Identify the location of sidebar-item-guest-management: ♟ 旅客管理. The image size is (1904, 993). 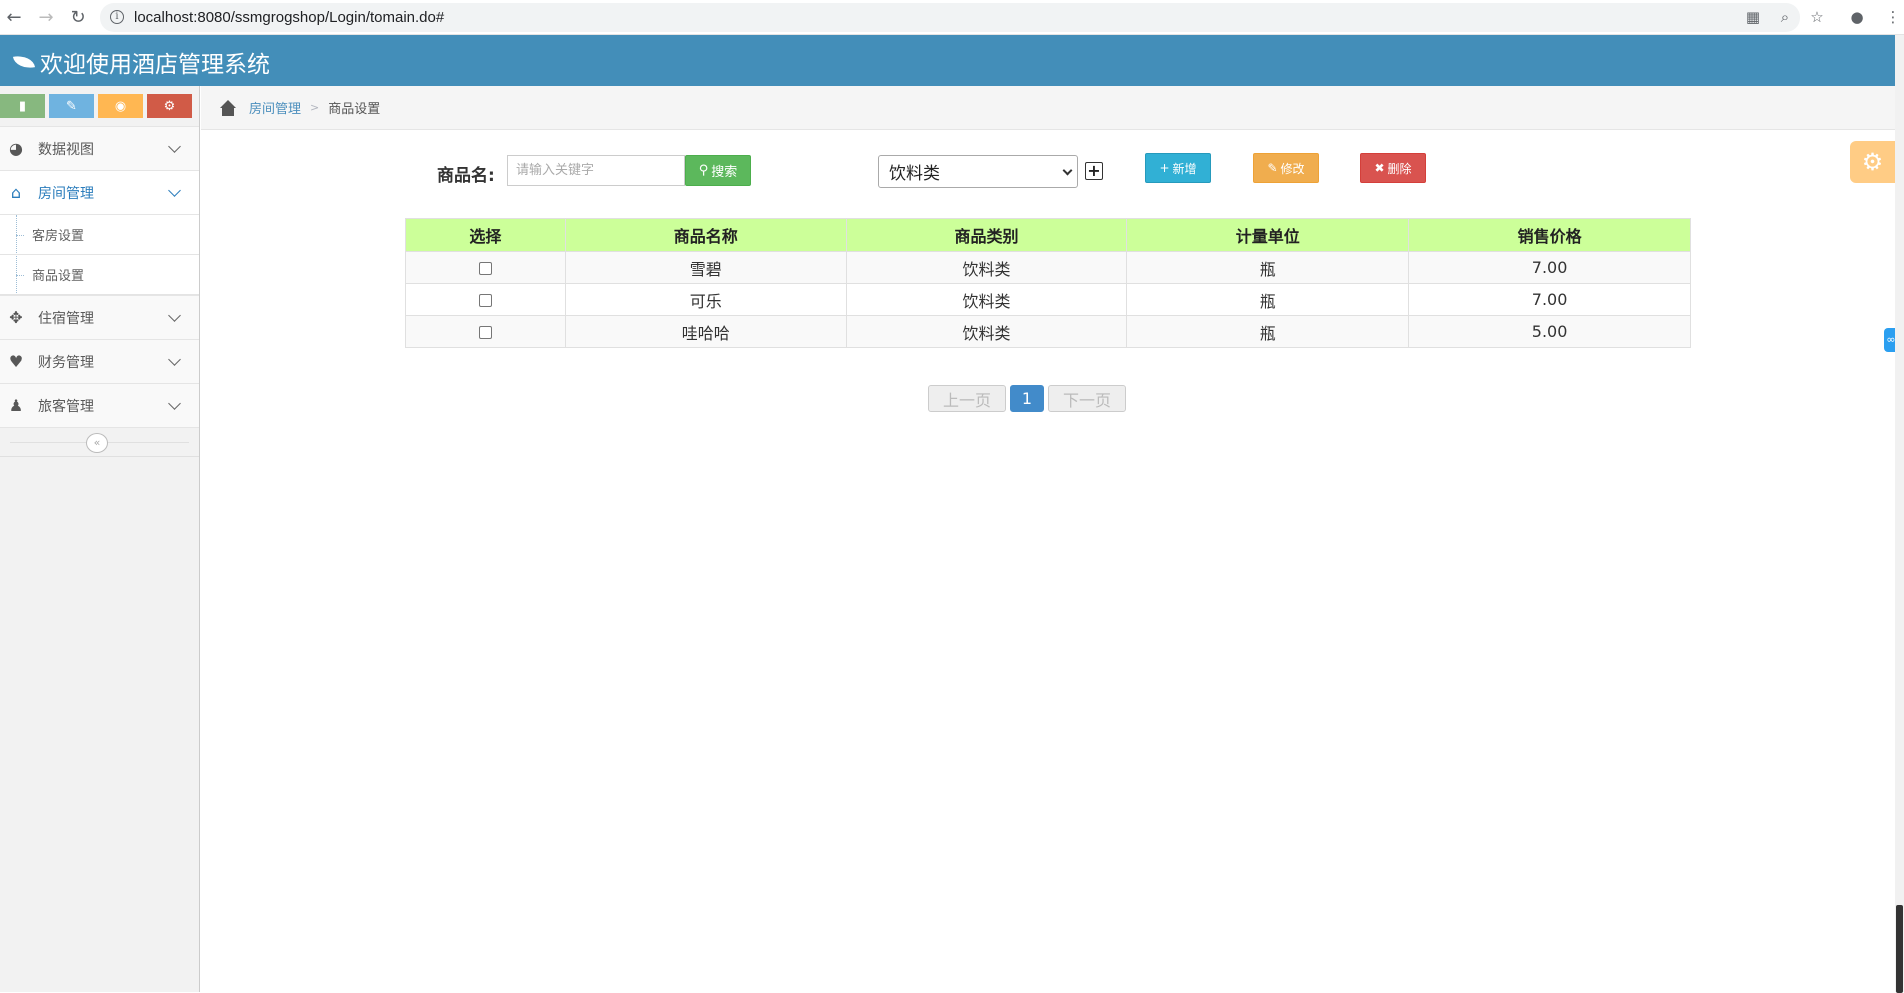
(99, 405).